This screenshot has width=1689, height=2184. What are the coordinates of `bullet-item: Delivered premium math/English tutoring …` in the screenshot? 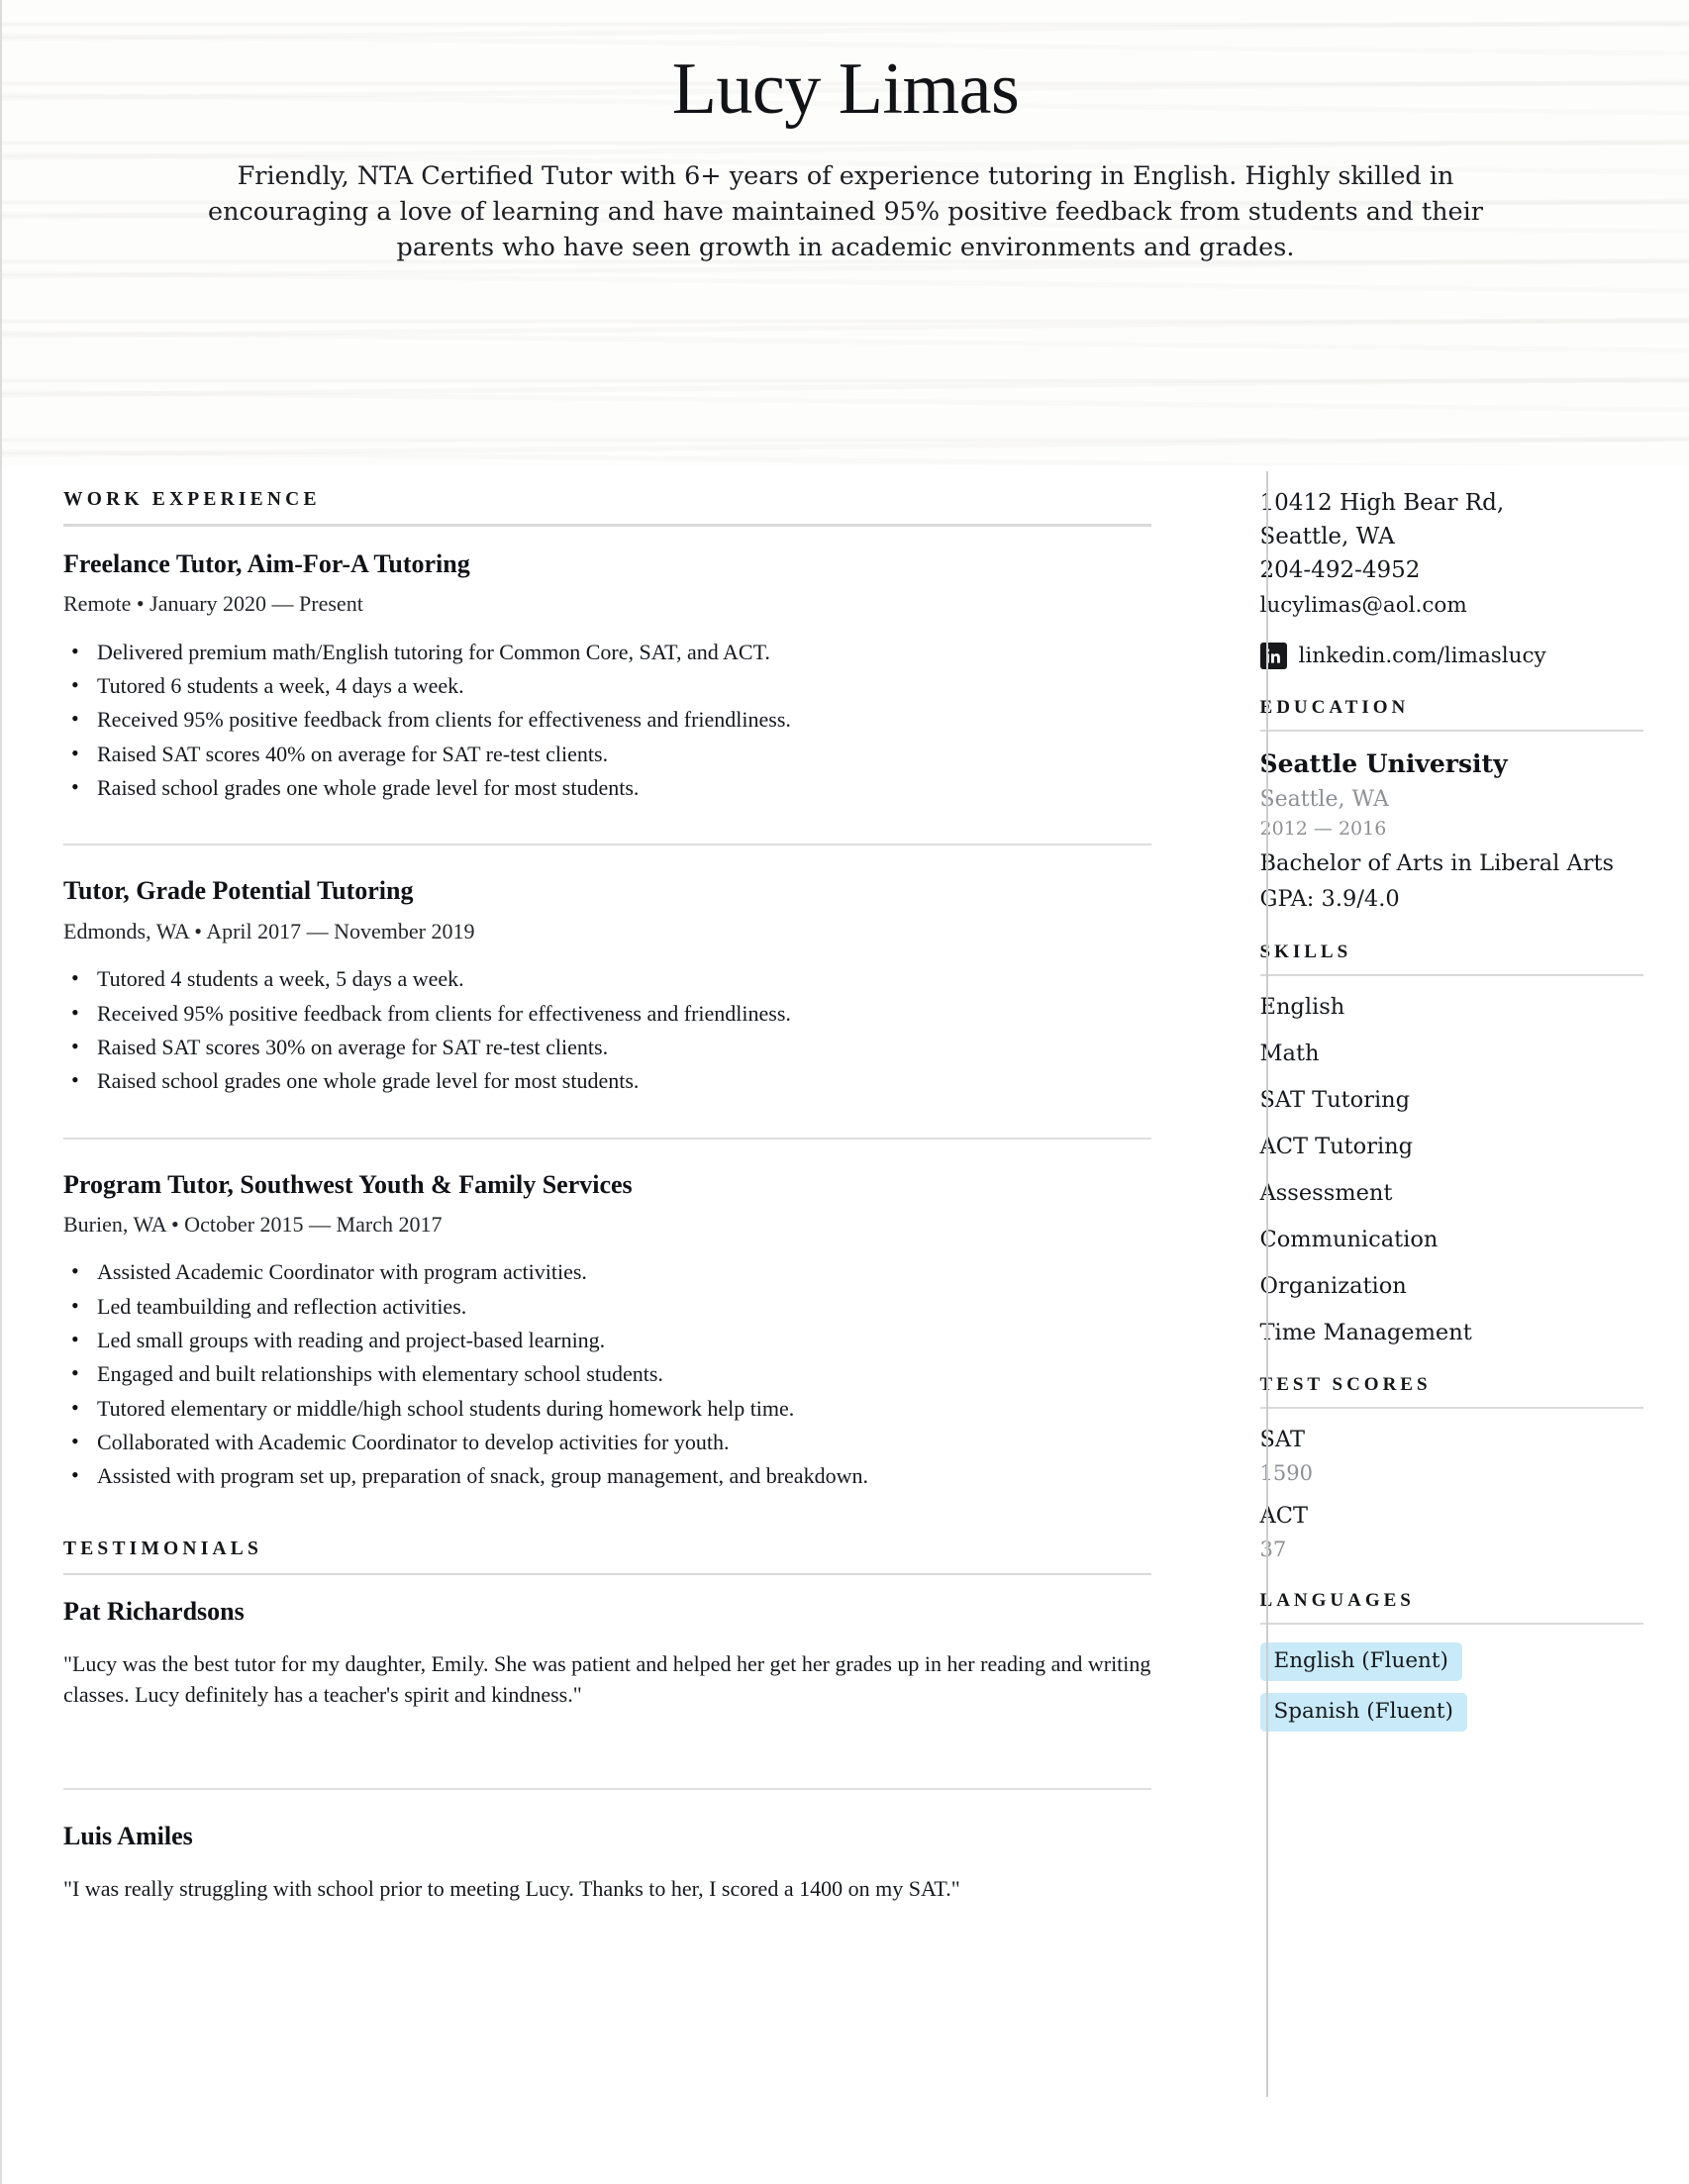 It's located at (607, 652).